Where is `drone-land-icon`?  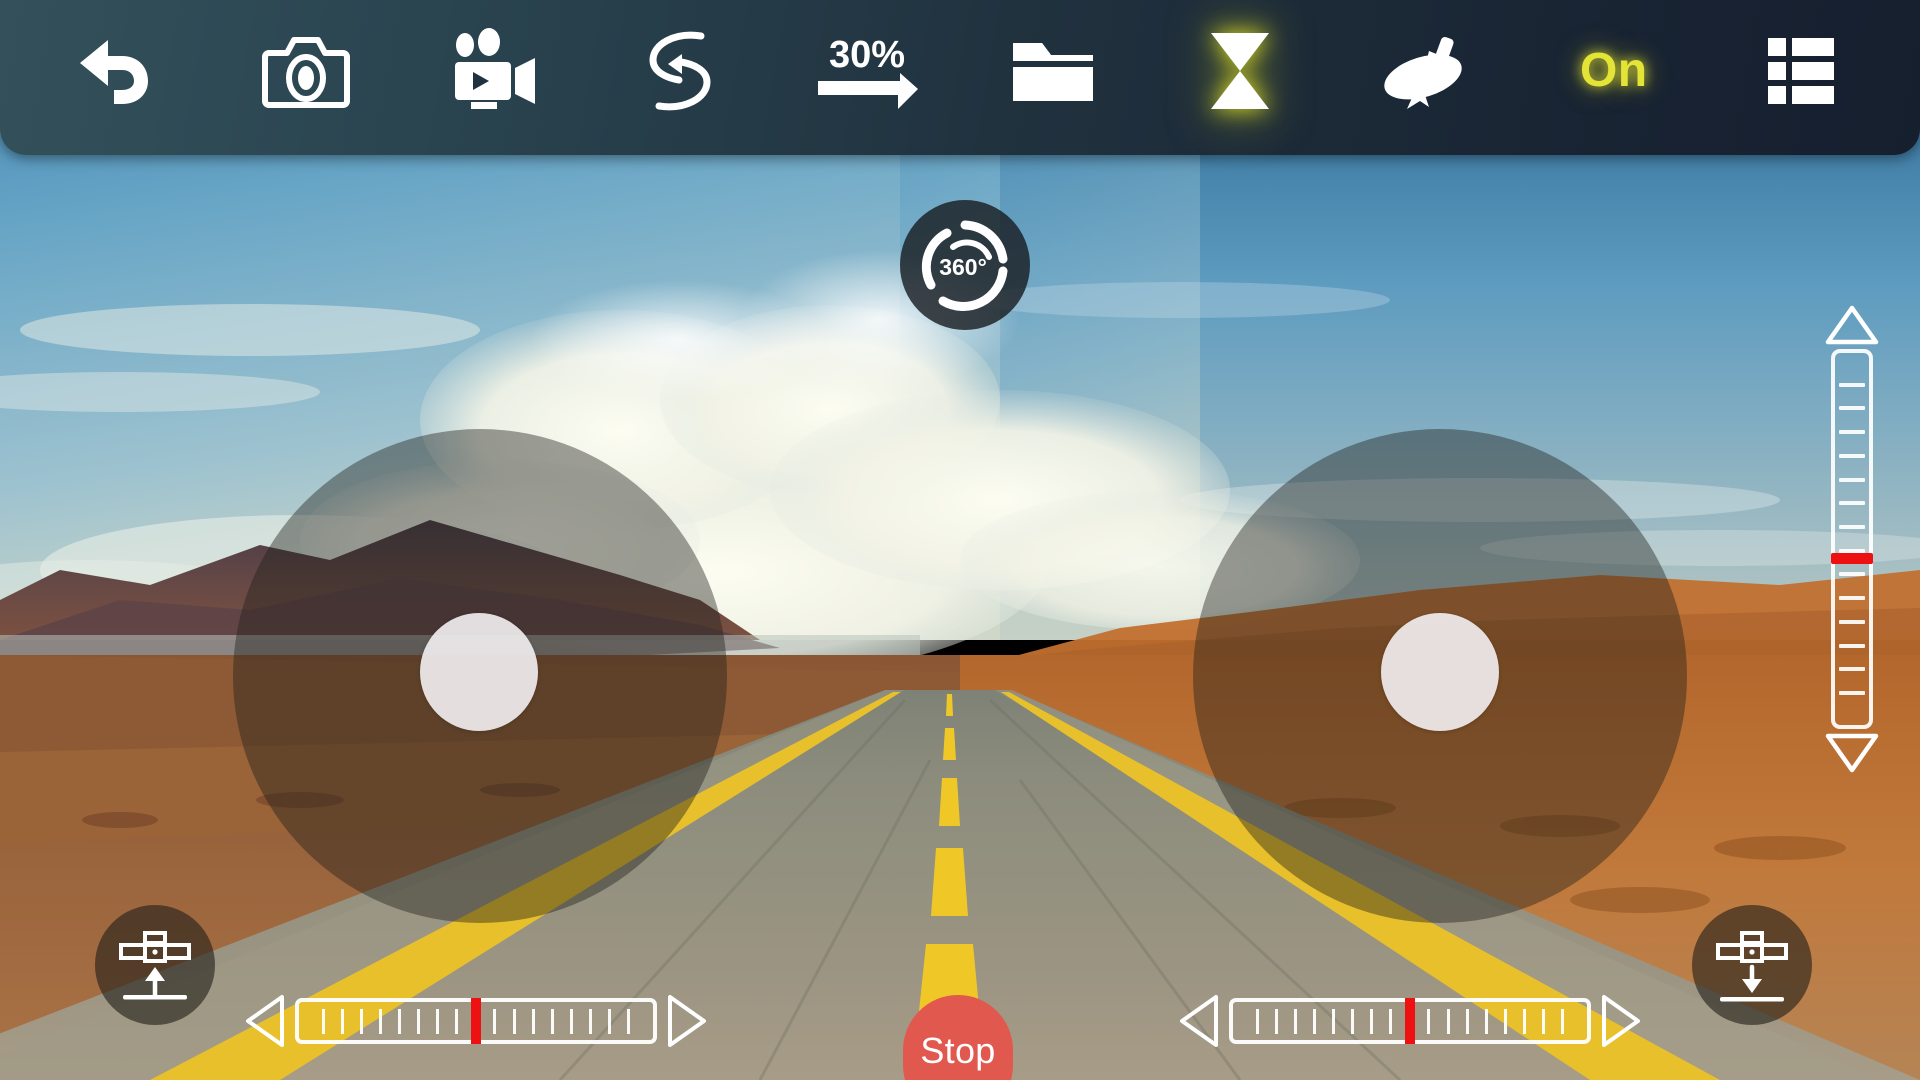
drone-land-icon is located at coordinates (1752, 966).